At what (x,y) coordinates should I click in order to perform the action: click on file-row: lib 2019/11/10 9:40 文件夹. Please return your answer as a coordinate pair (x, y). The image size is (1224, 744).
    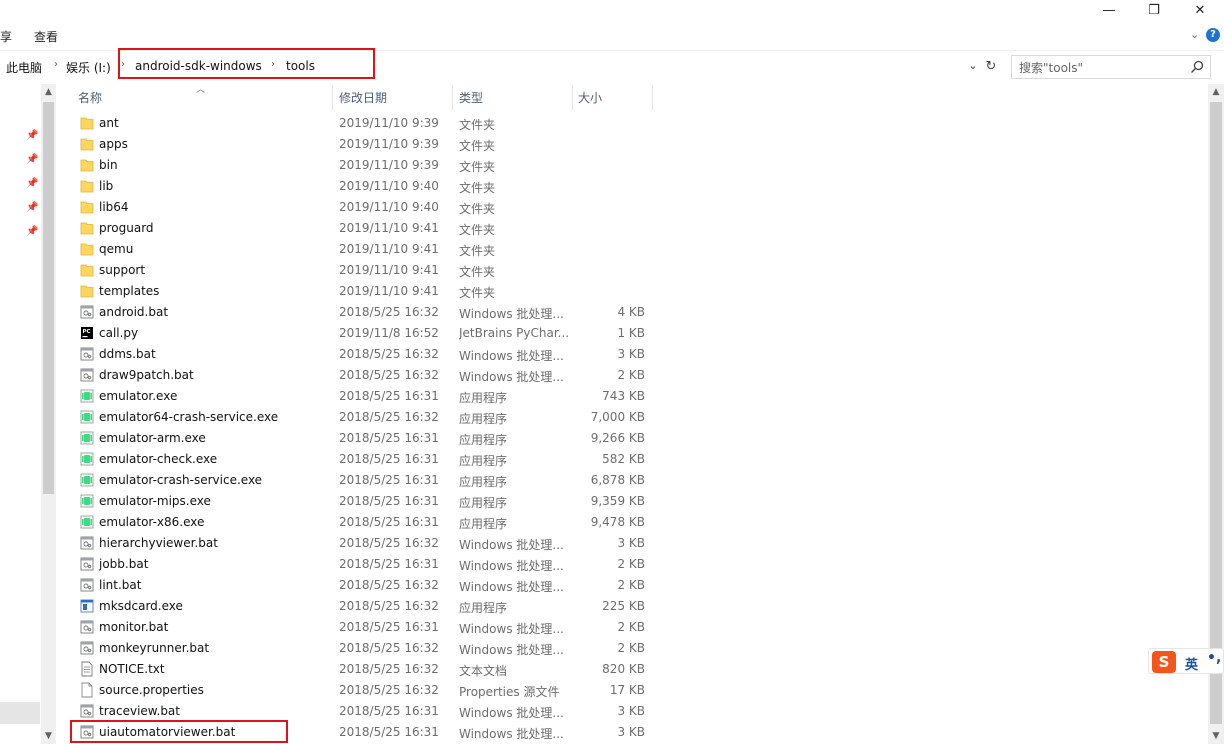
    Looking at the image, I should click on (356, 186).